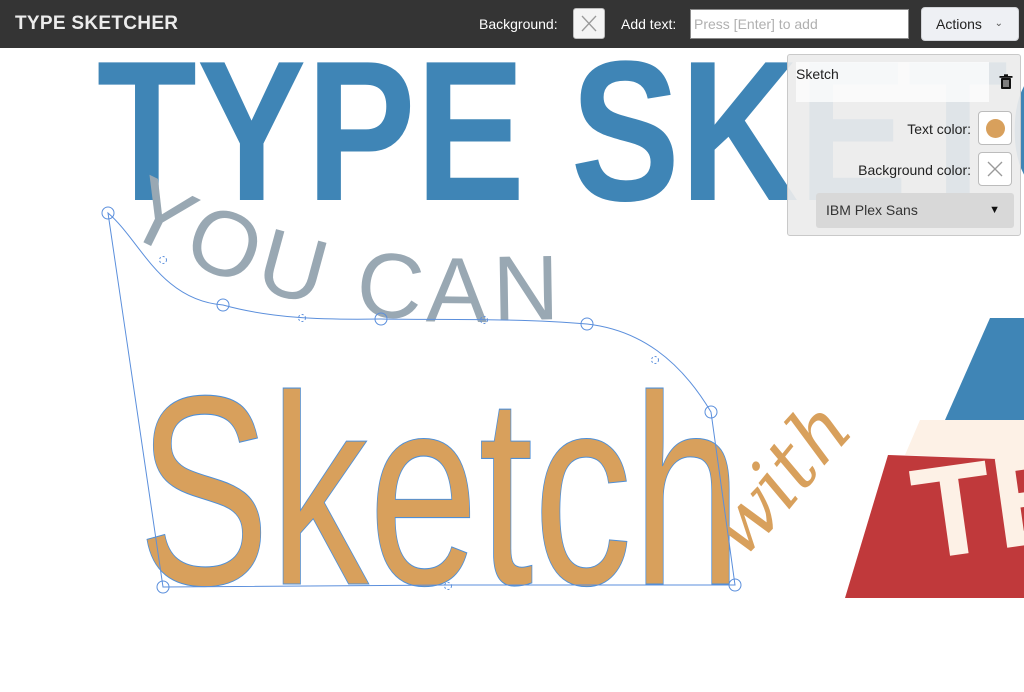 The height and width of the screenshot is (692, 1024). I want to click on background-label: Background:, so click(518, 24).